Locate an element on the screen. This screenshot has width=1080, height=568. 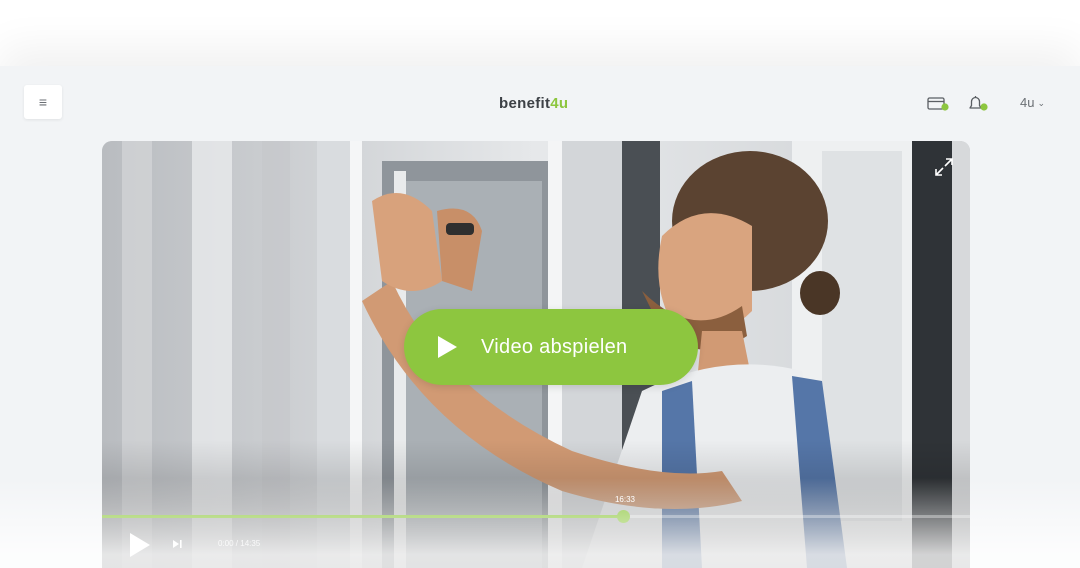
menu-icon: ≡ is located at coordinates (43, 102).